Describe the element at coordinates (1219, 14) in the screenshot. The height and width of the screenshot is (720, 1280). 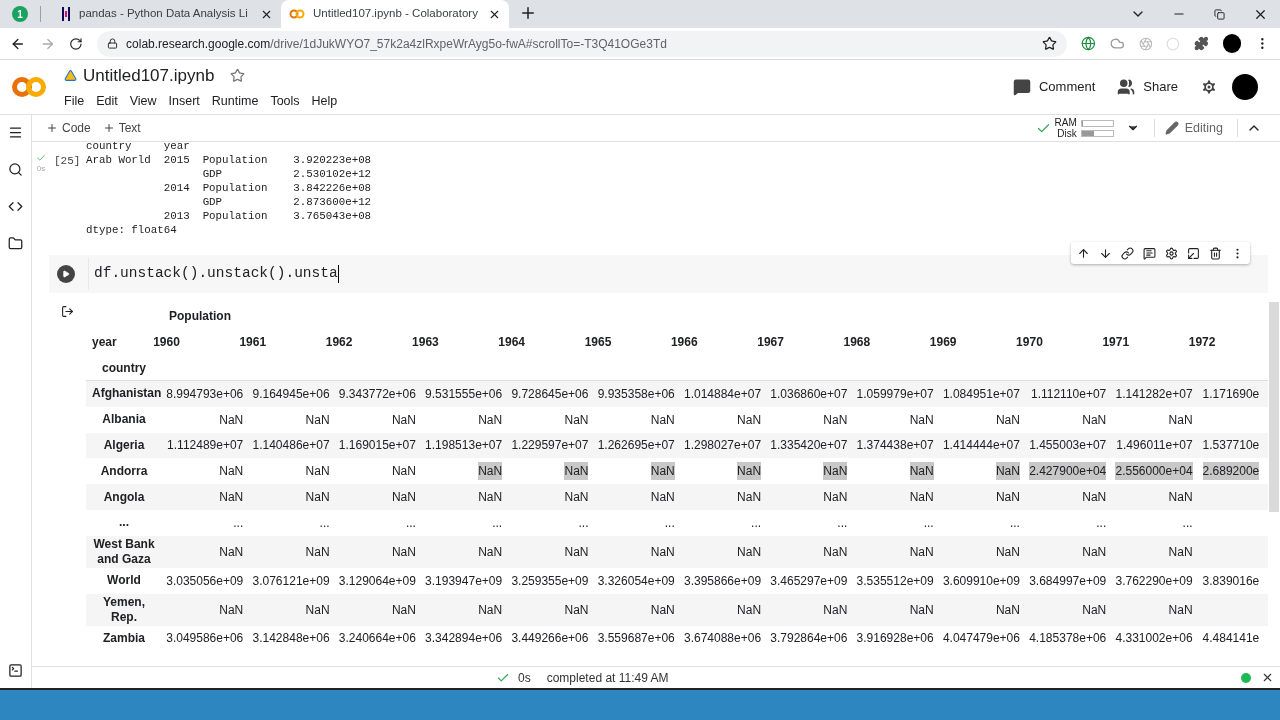
I see `restore-icon` at that location.